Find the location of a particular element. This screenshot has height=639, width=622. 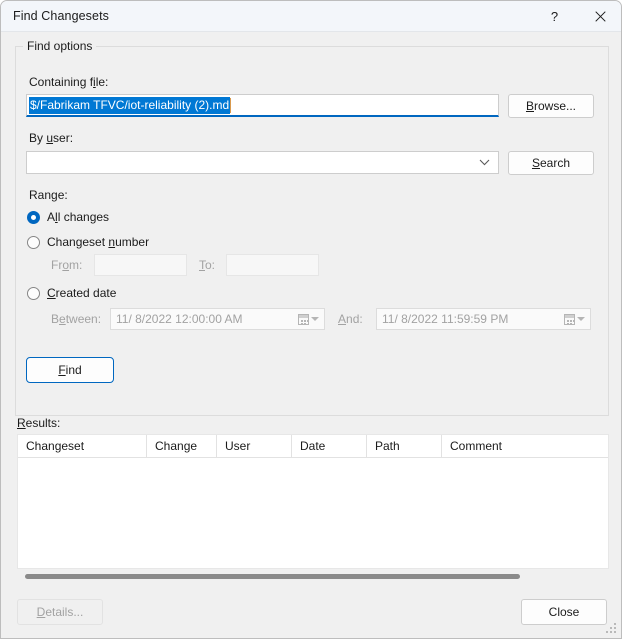

radio-all-changes-indicator is located at coordinates (33, 217).